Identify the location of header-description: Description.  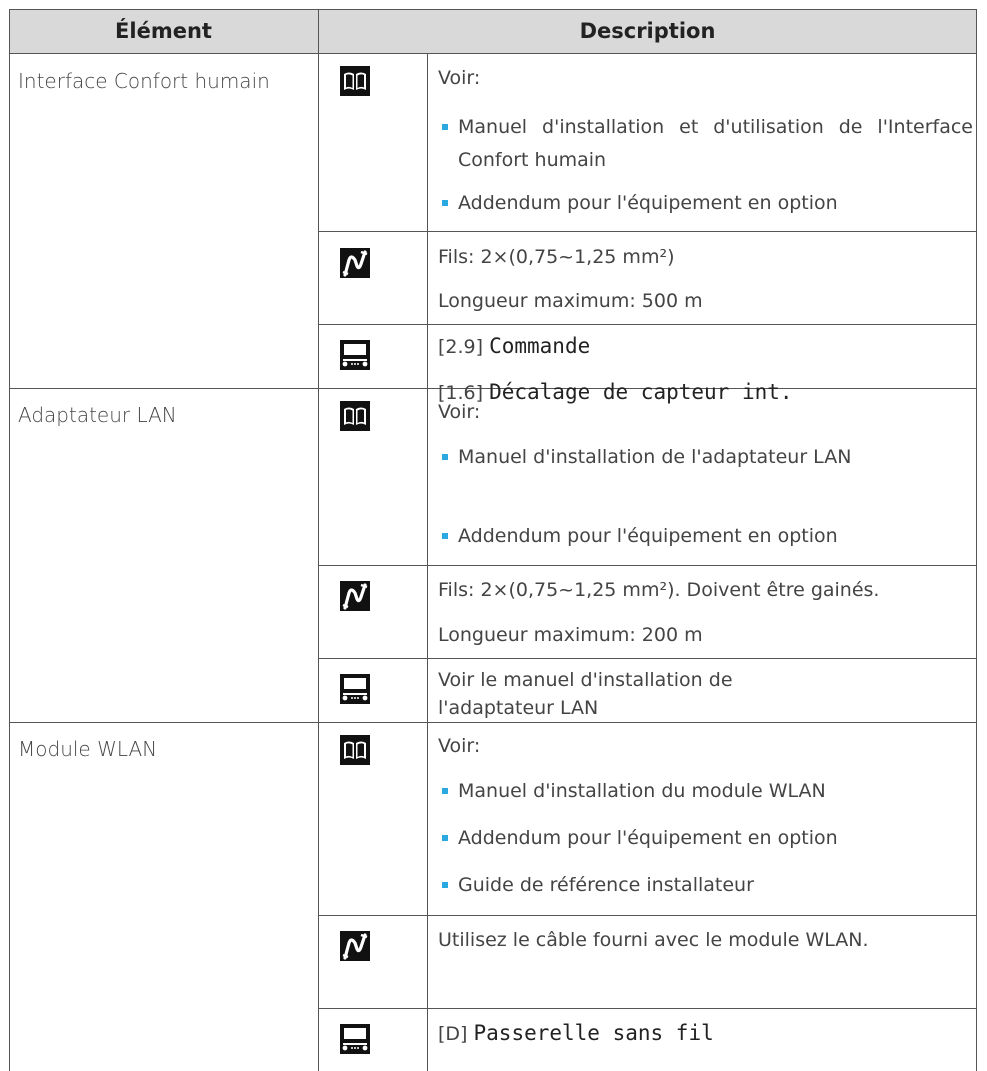
(647, 31).